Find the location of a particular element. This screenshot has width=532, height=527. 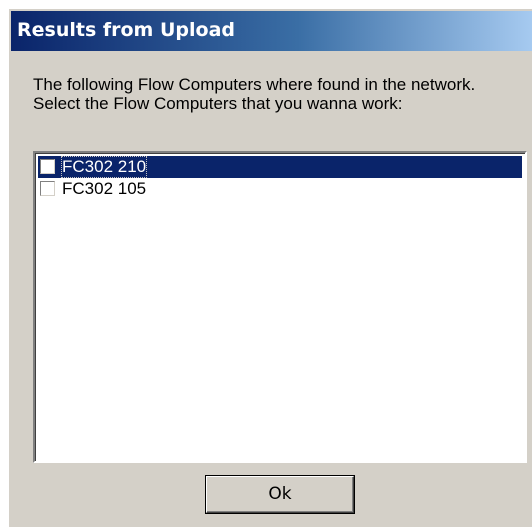

list-item: FC302 210 is located at coordinates (280, 167).